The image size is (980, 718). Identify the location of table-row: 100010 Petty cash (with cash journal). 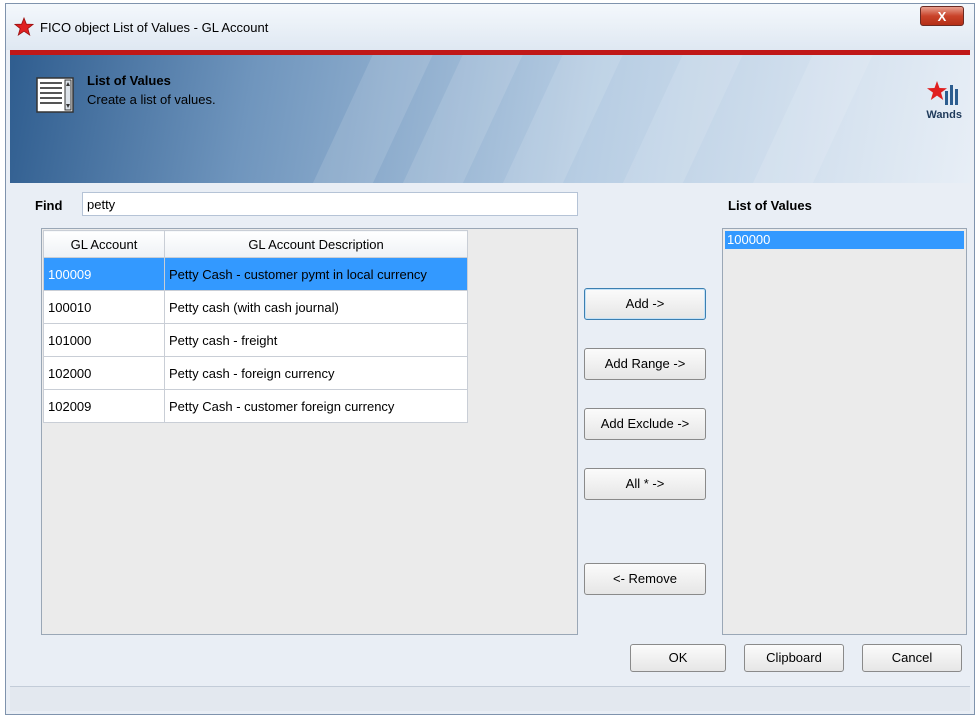
(255, 307).